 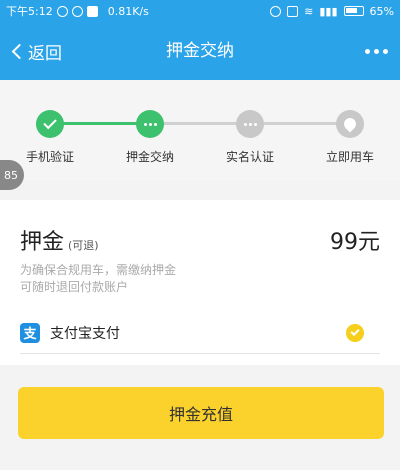 I want to click on step-deposit: 押金交纳, so click(x=150, y=137).